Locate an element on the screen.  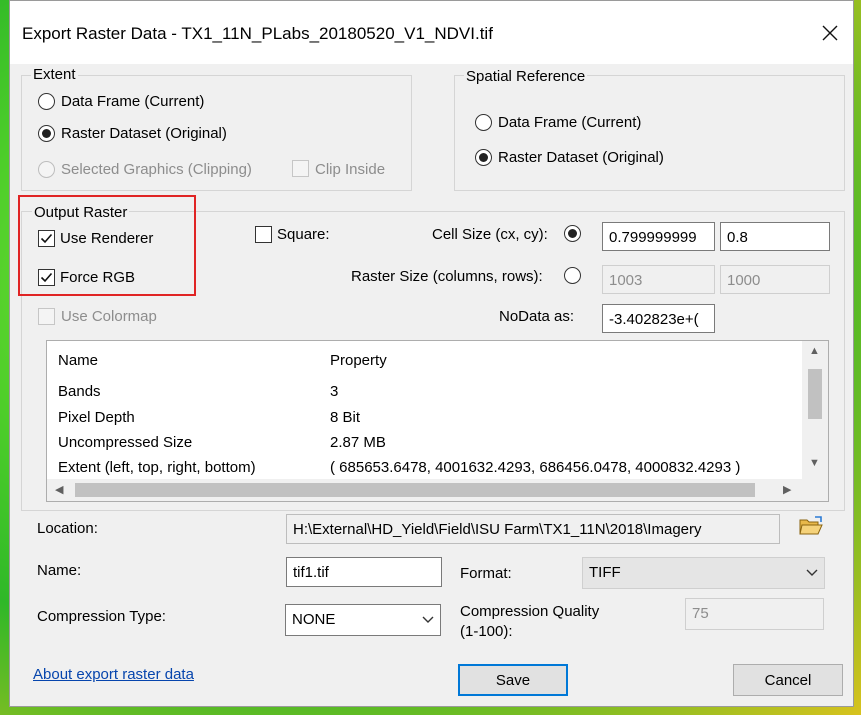
compression-type-value: NONE is located at coordinates (314, 619).